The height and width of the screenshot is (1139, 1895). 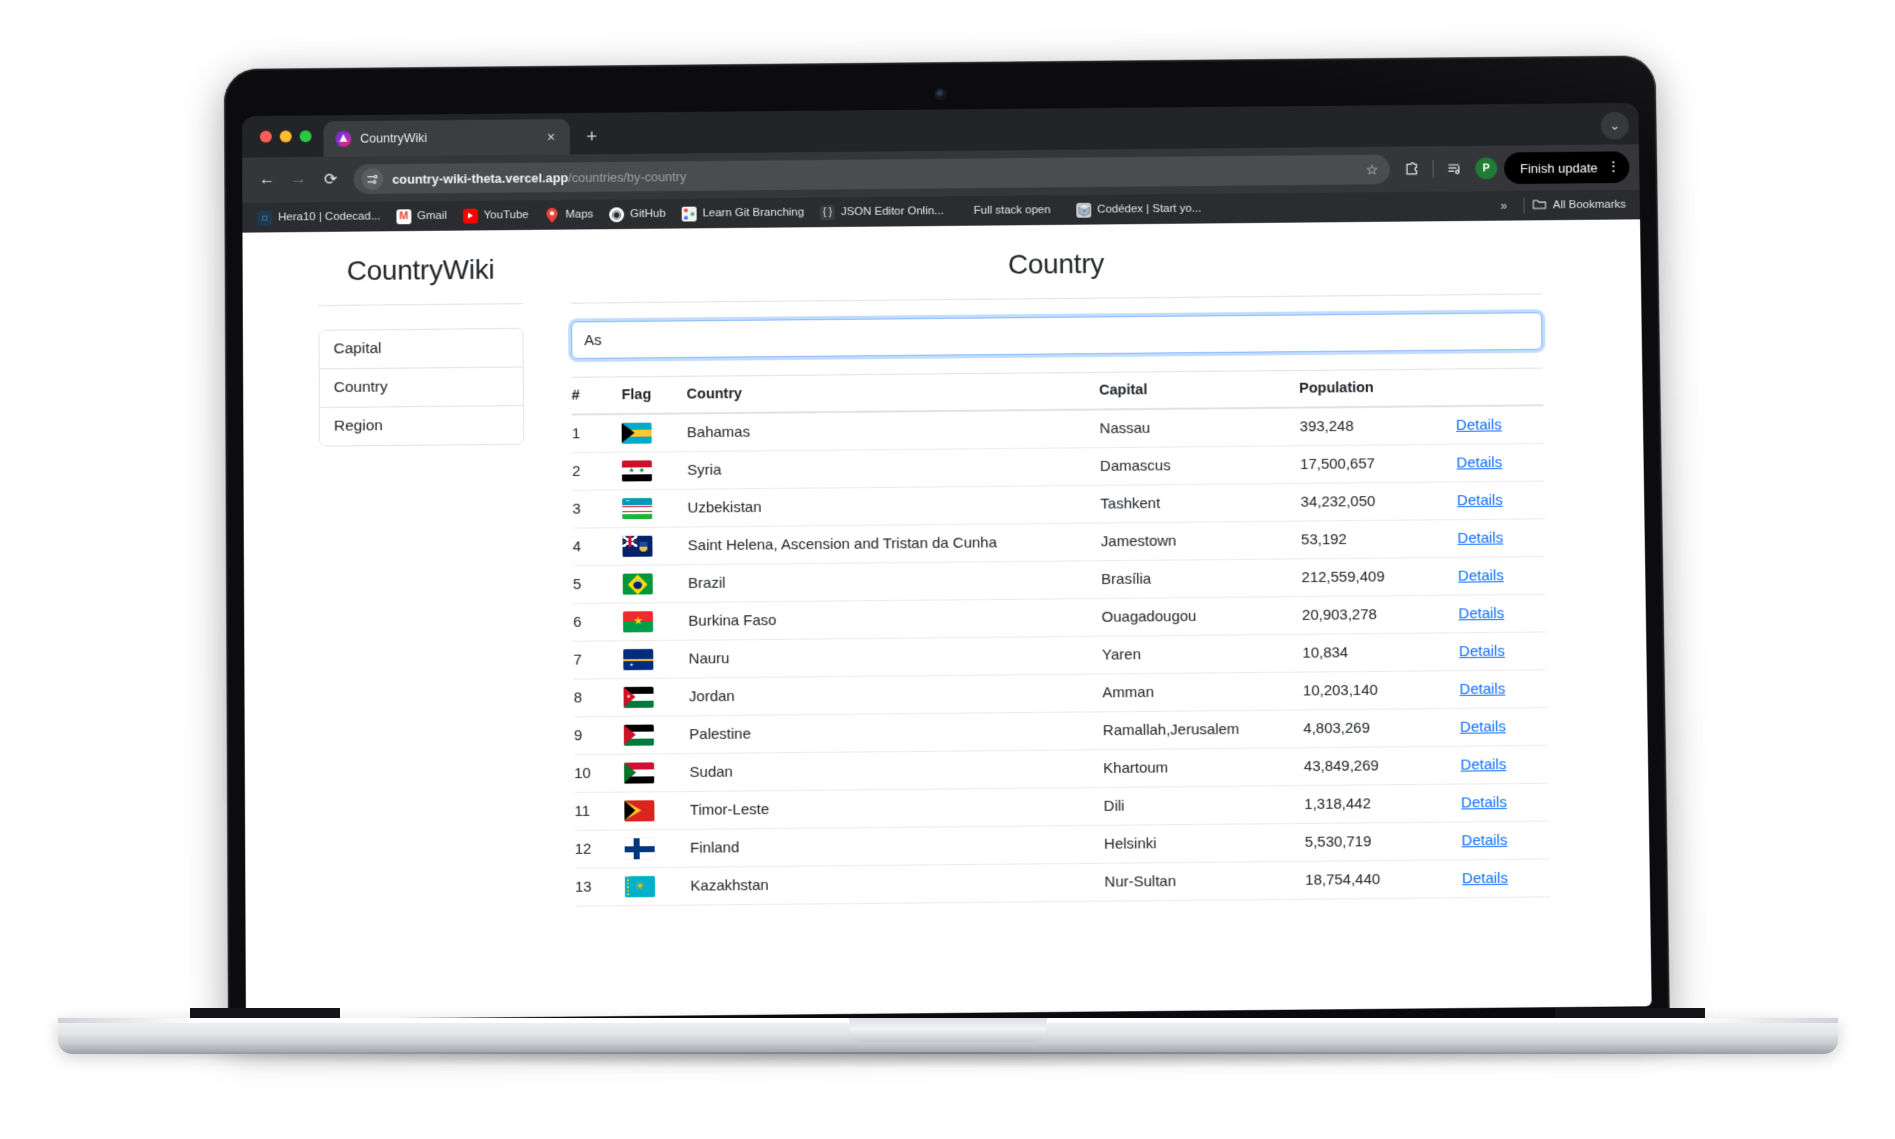 What do you see at coordinates (1350, 207) in the screenshot?
I see `bookmarks-spacer` at bounding box center [1350, 207].